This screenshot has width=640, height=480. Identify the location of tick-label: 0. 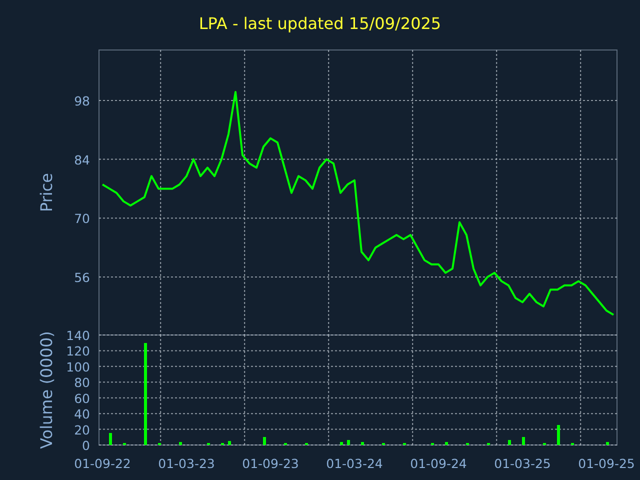
(86, 445).